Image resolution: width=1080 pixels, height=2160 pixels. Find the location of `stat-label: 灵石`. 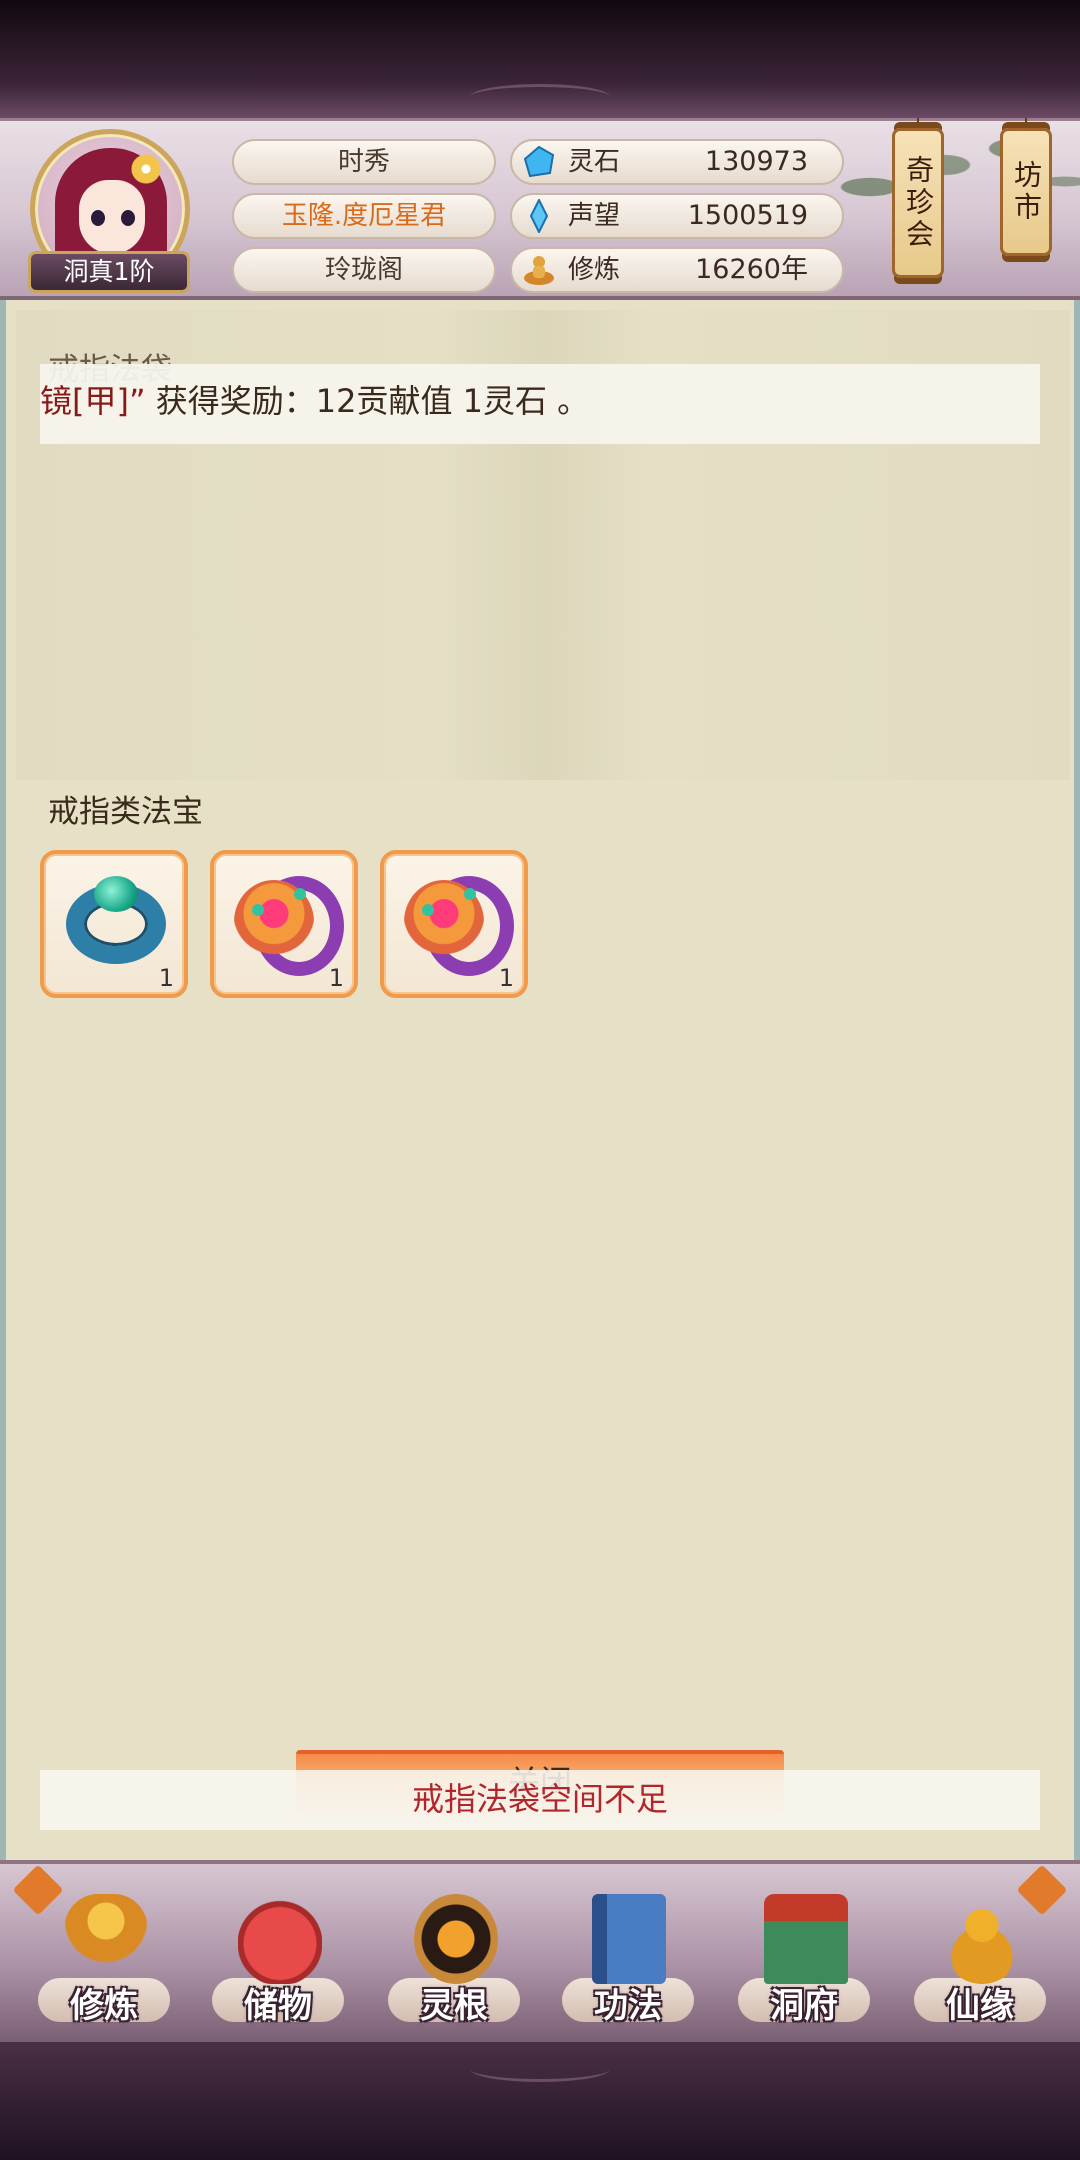

stat-label: 灵石 is located at coordinates (594, 162).